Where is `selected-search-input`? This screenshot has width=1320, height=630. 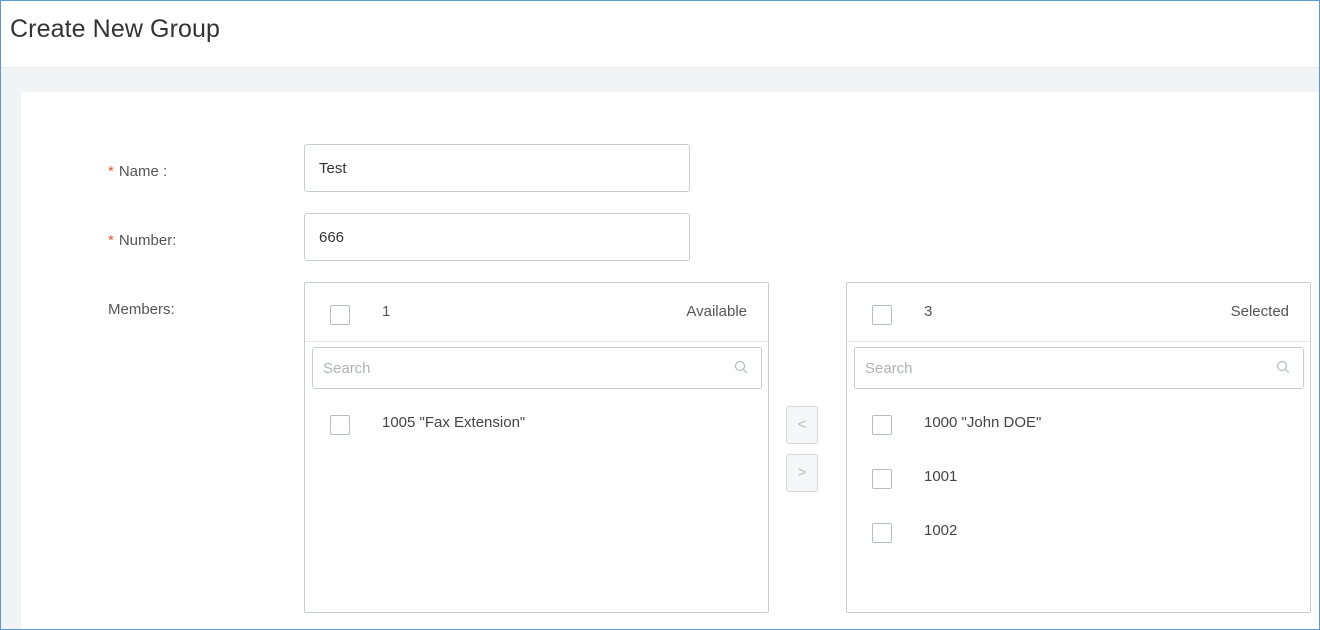
selected-search-input is located at coordinates (1070, 368).